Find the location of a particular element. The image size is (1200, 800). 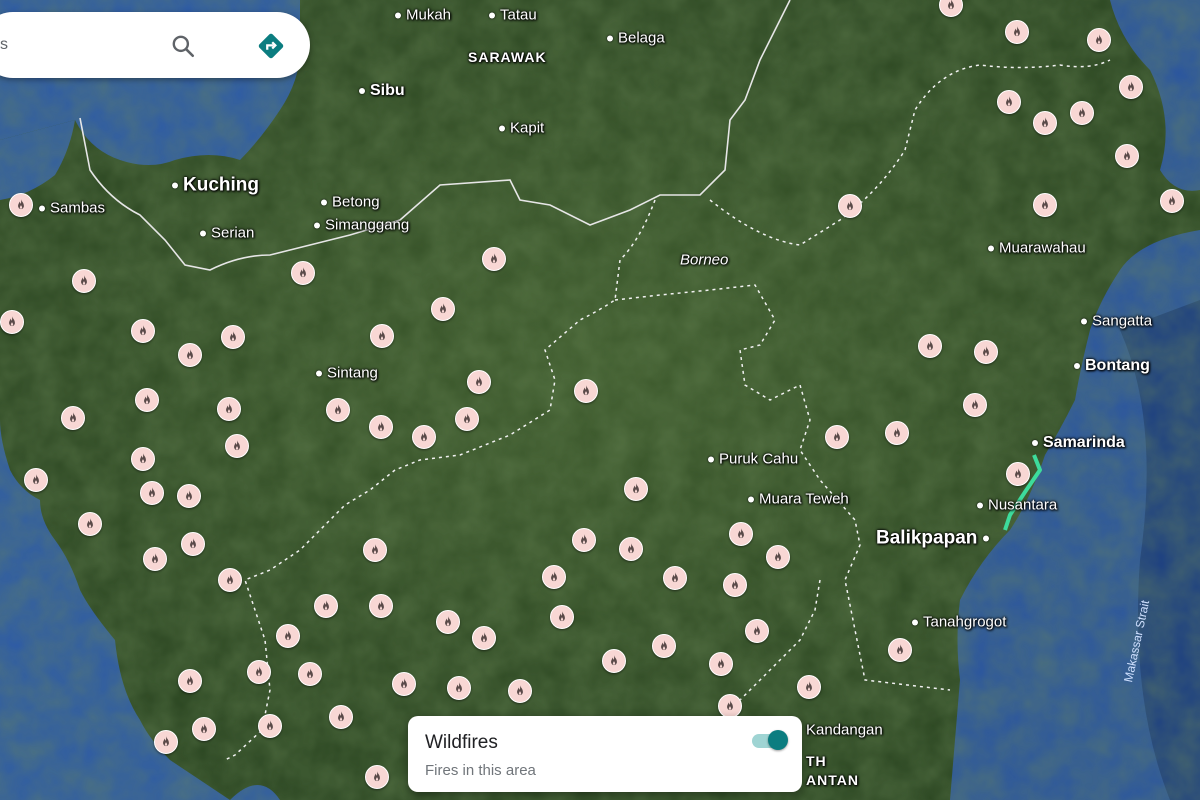

search-input: s is located at coordinates (4, 45).